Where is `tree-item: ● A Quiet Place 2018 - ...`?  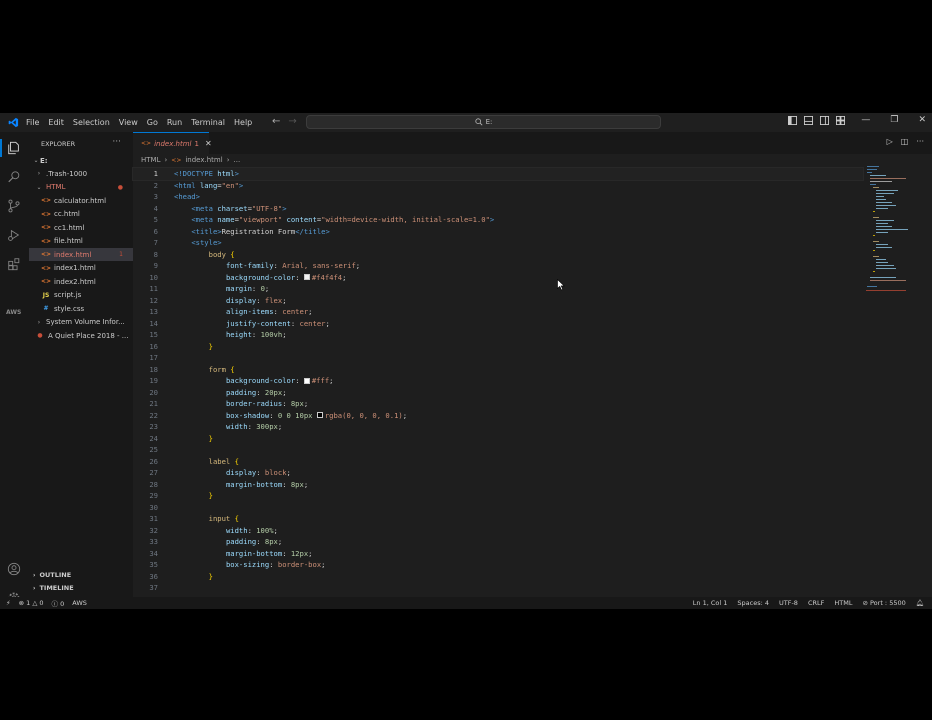 tree-item: ● A Quiet Place 2018 - ... is located at coordinates (81, 335).